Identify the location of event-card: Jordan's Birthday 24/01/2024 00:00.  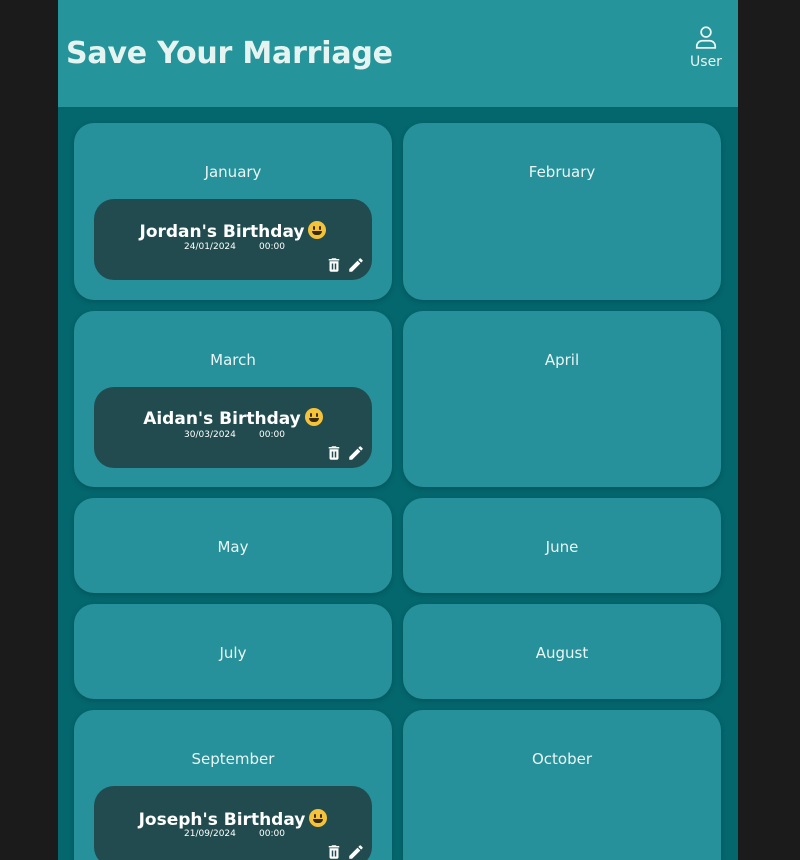
(233, 239).